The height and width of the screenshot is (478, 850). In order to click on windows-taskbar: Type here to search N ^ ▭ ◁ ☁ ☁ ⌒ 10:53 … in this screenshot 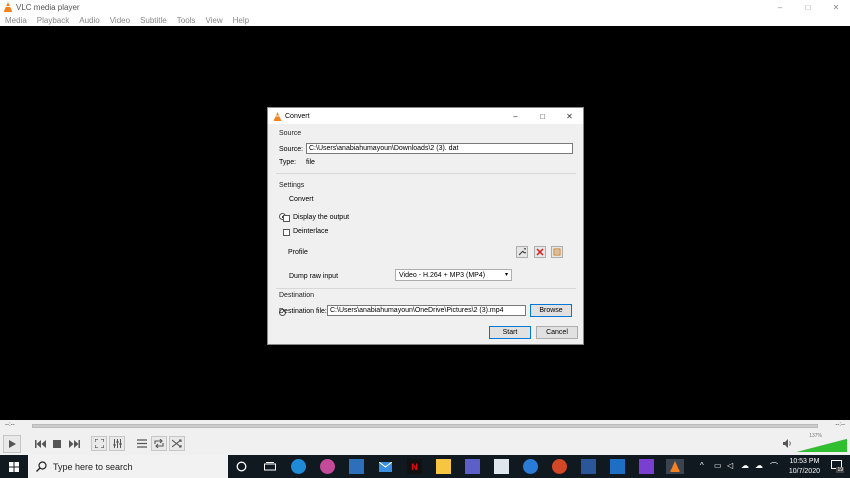, I will do `click(425, 466)`.